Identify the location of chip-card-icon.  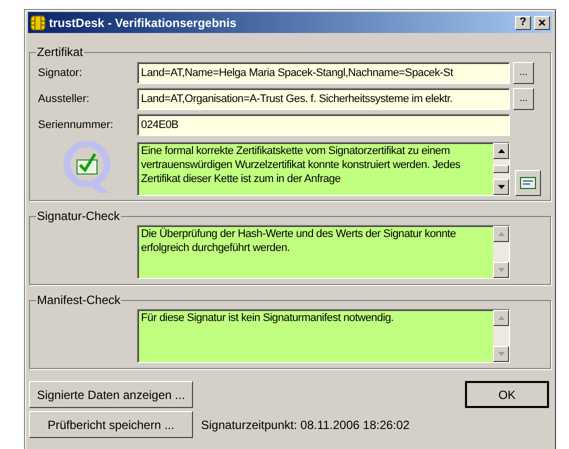
(38, 22).